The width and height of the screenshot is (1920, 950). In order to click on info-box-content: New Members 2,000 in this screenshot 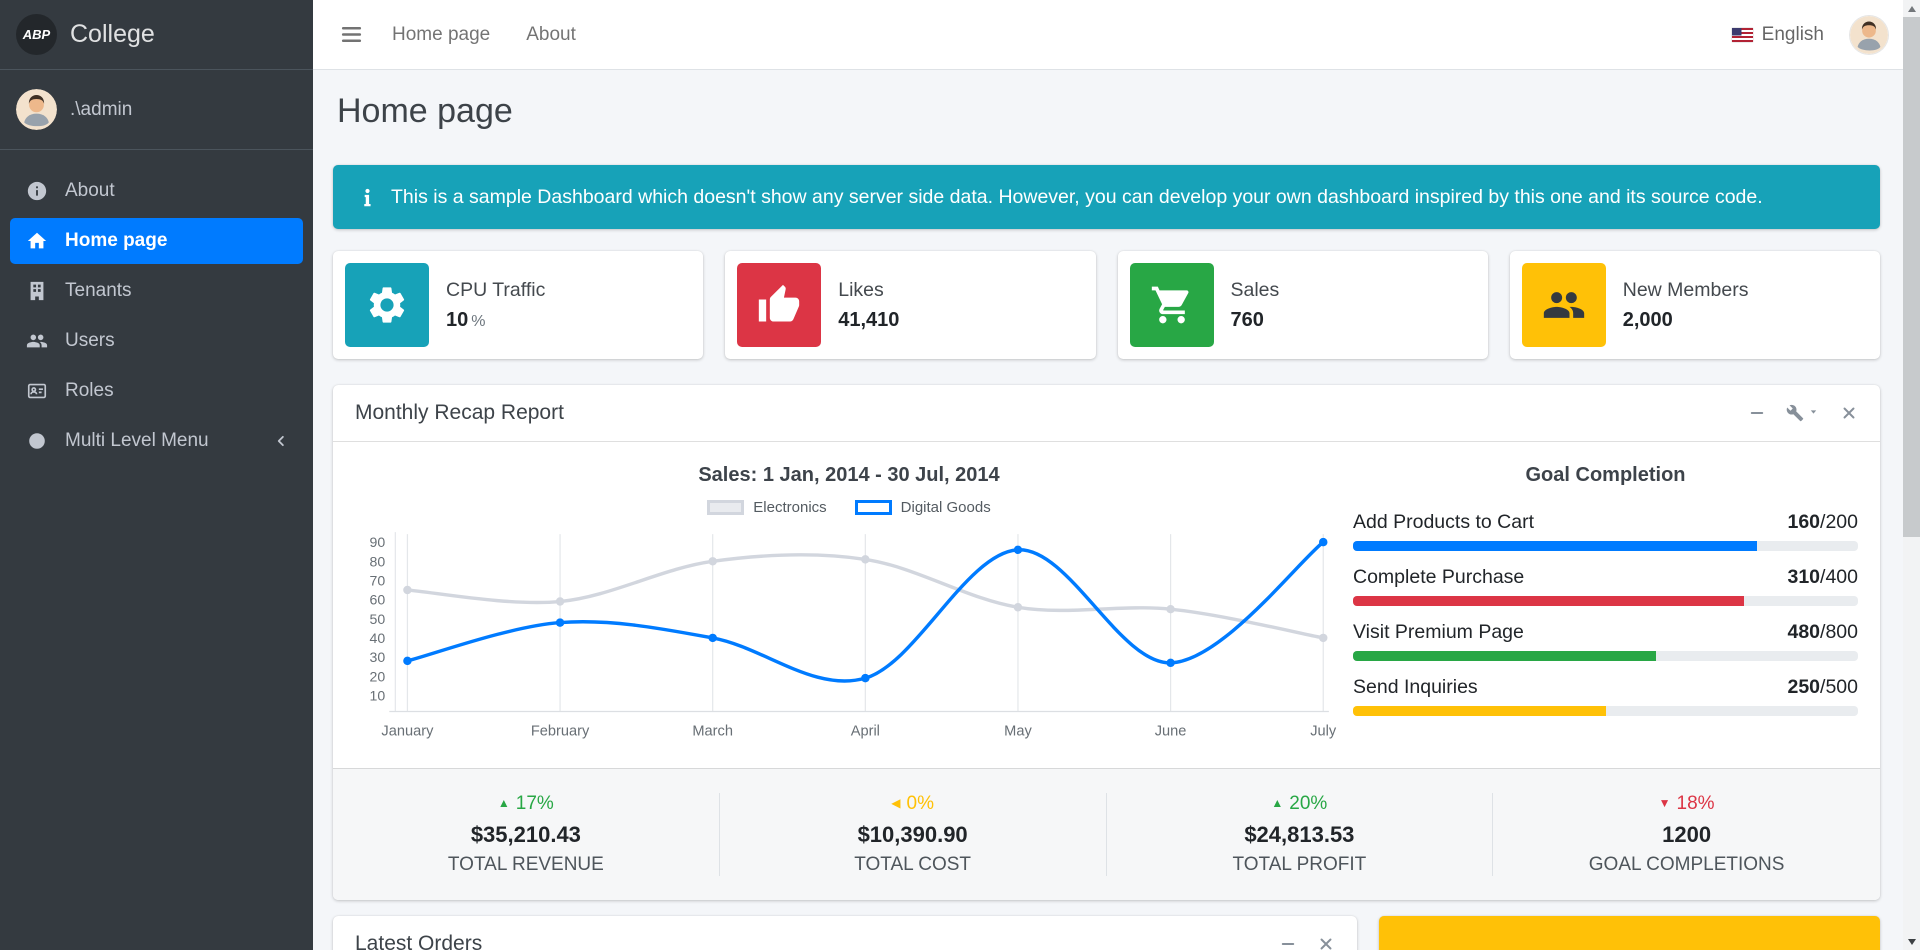, I will do `click(1686, 305)`.